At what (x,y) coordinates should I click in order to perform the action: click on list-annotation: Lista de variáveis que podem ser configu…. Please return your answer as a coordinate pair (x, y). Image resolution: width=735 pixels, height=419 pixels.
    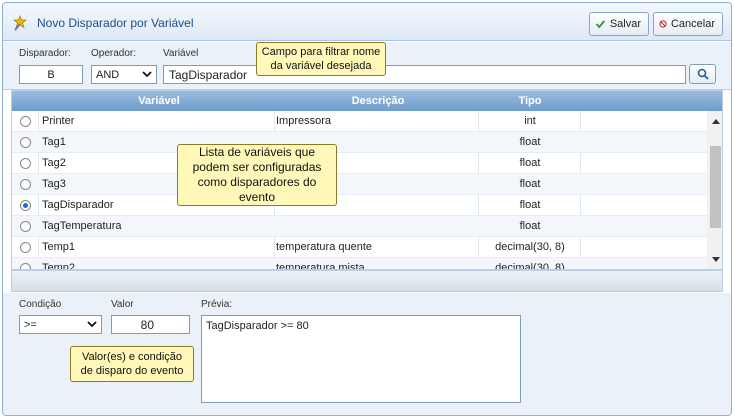
    Looking at the image, I should click on (257, 175).